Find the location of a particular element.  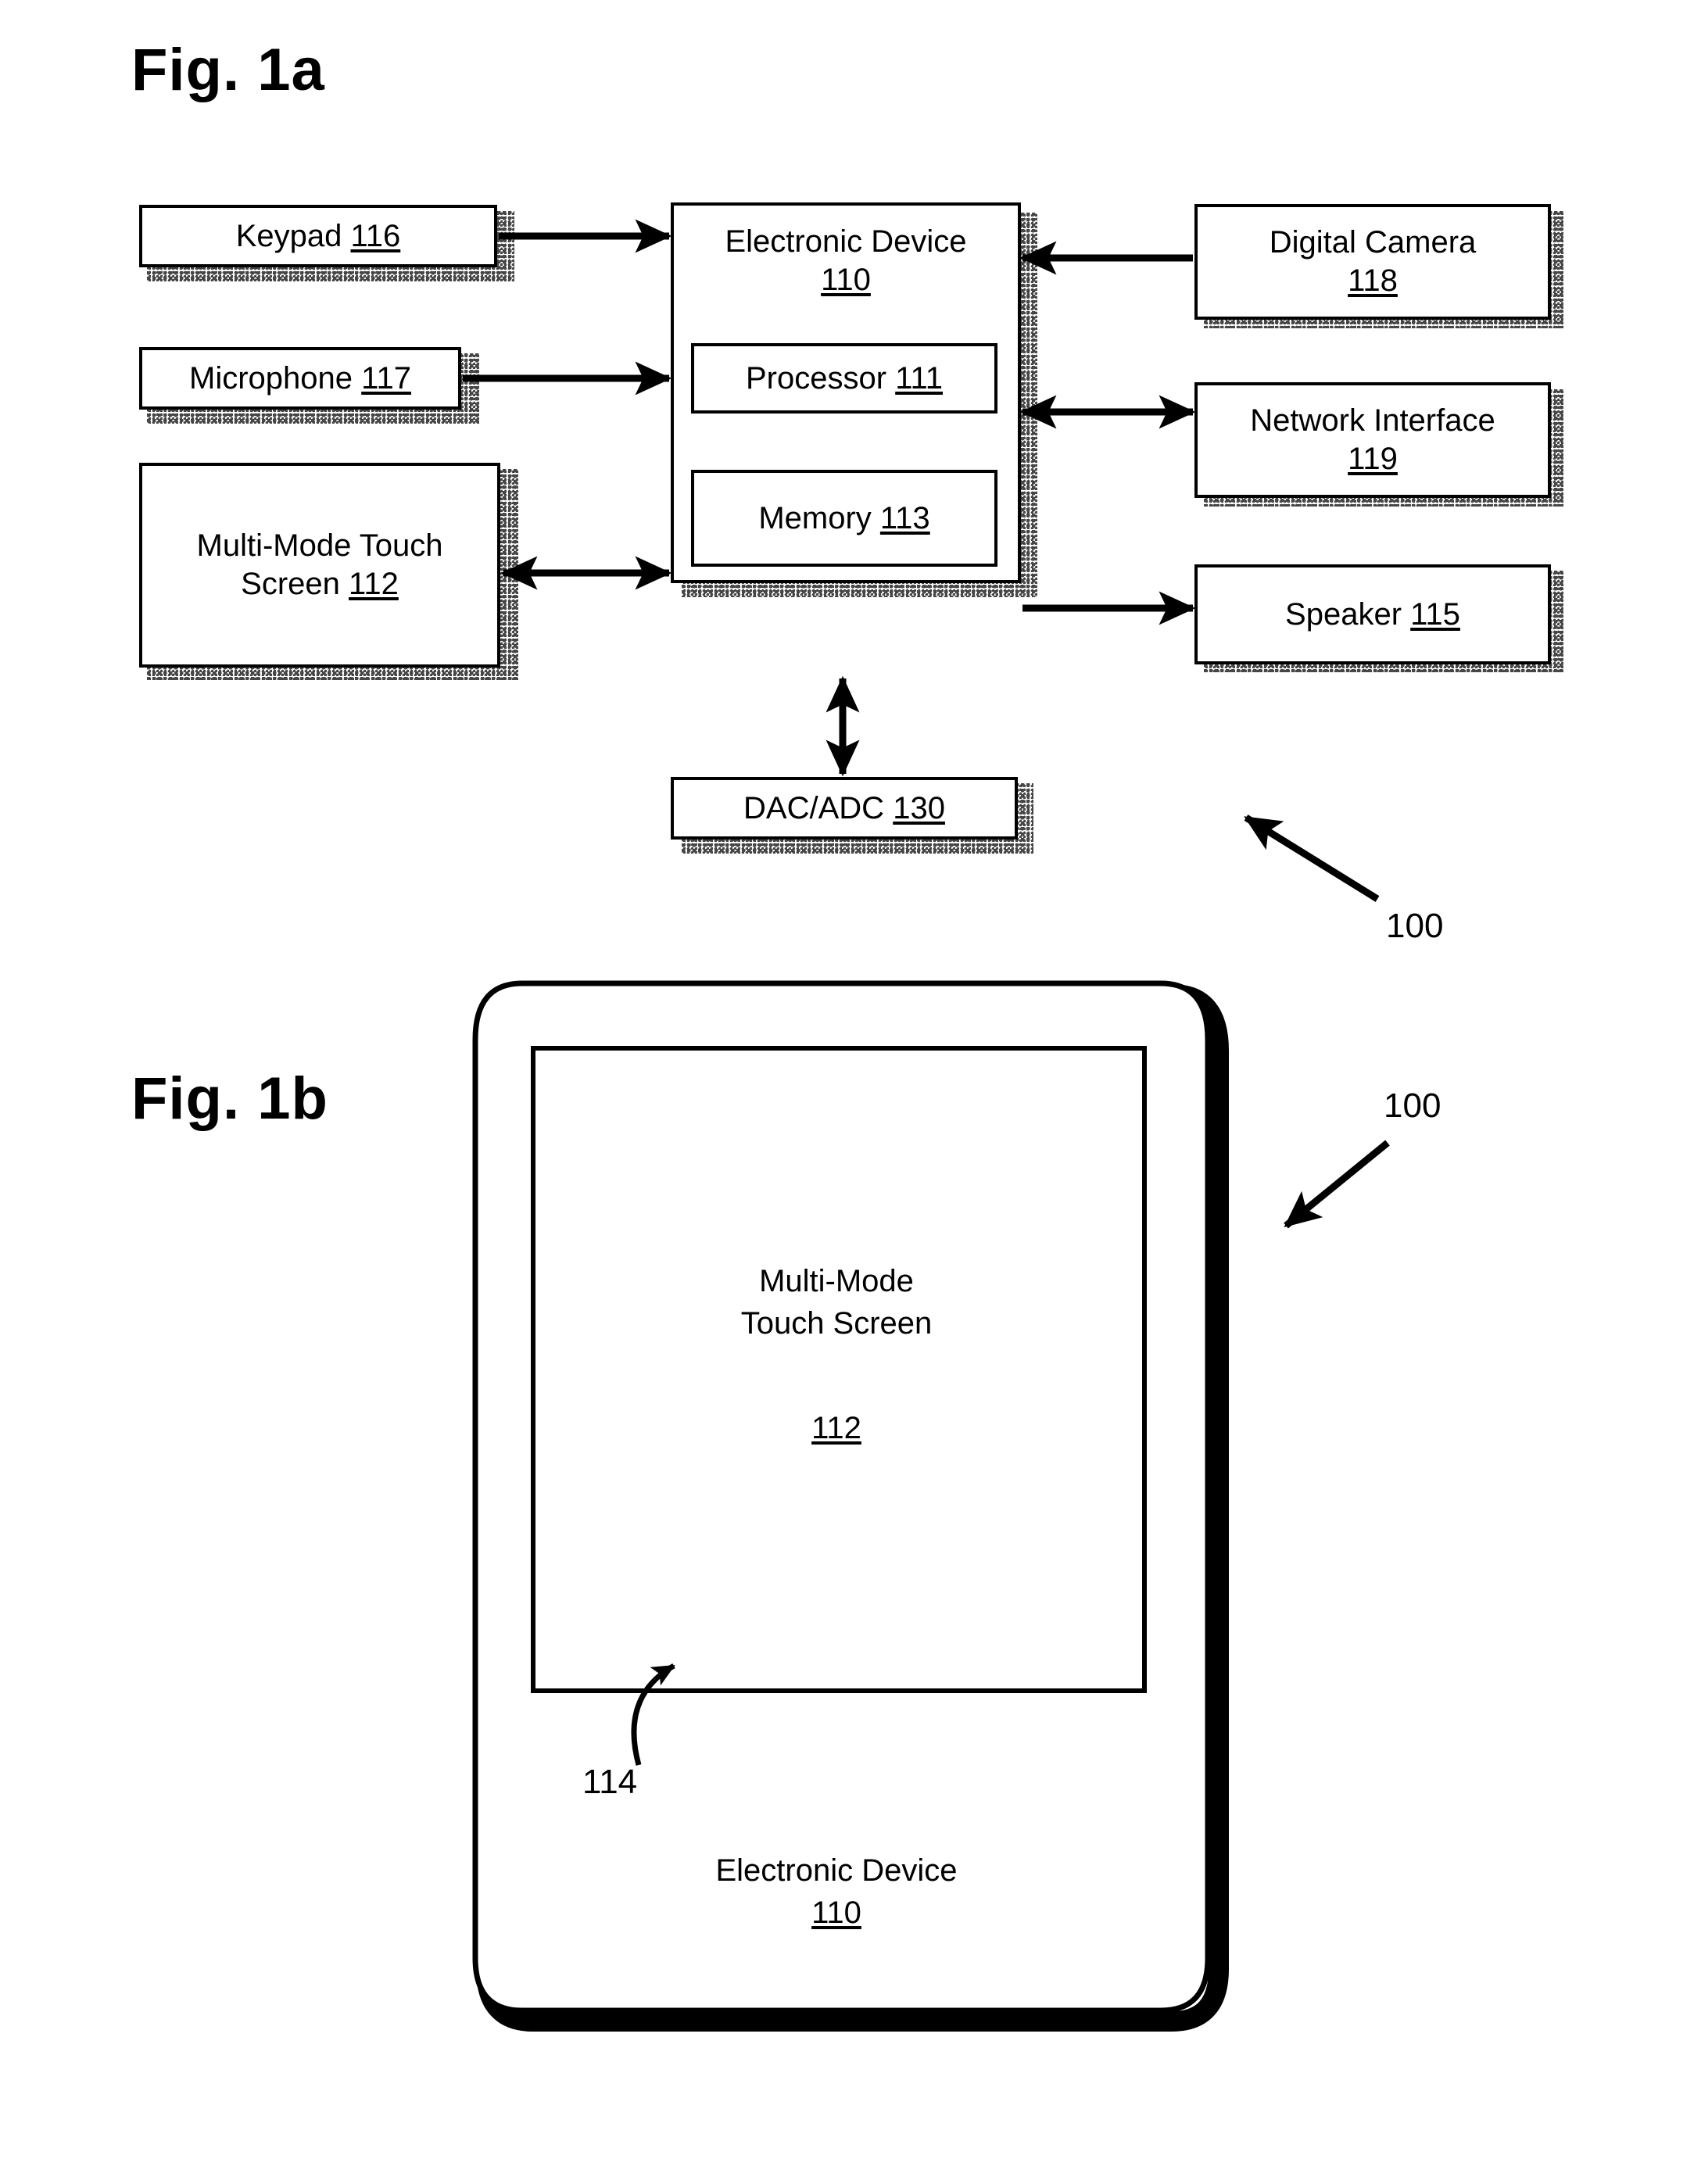

dac-adc-block: DAC/ADC 130 is located at coordinates (844, 808).